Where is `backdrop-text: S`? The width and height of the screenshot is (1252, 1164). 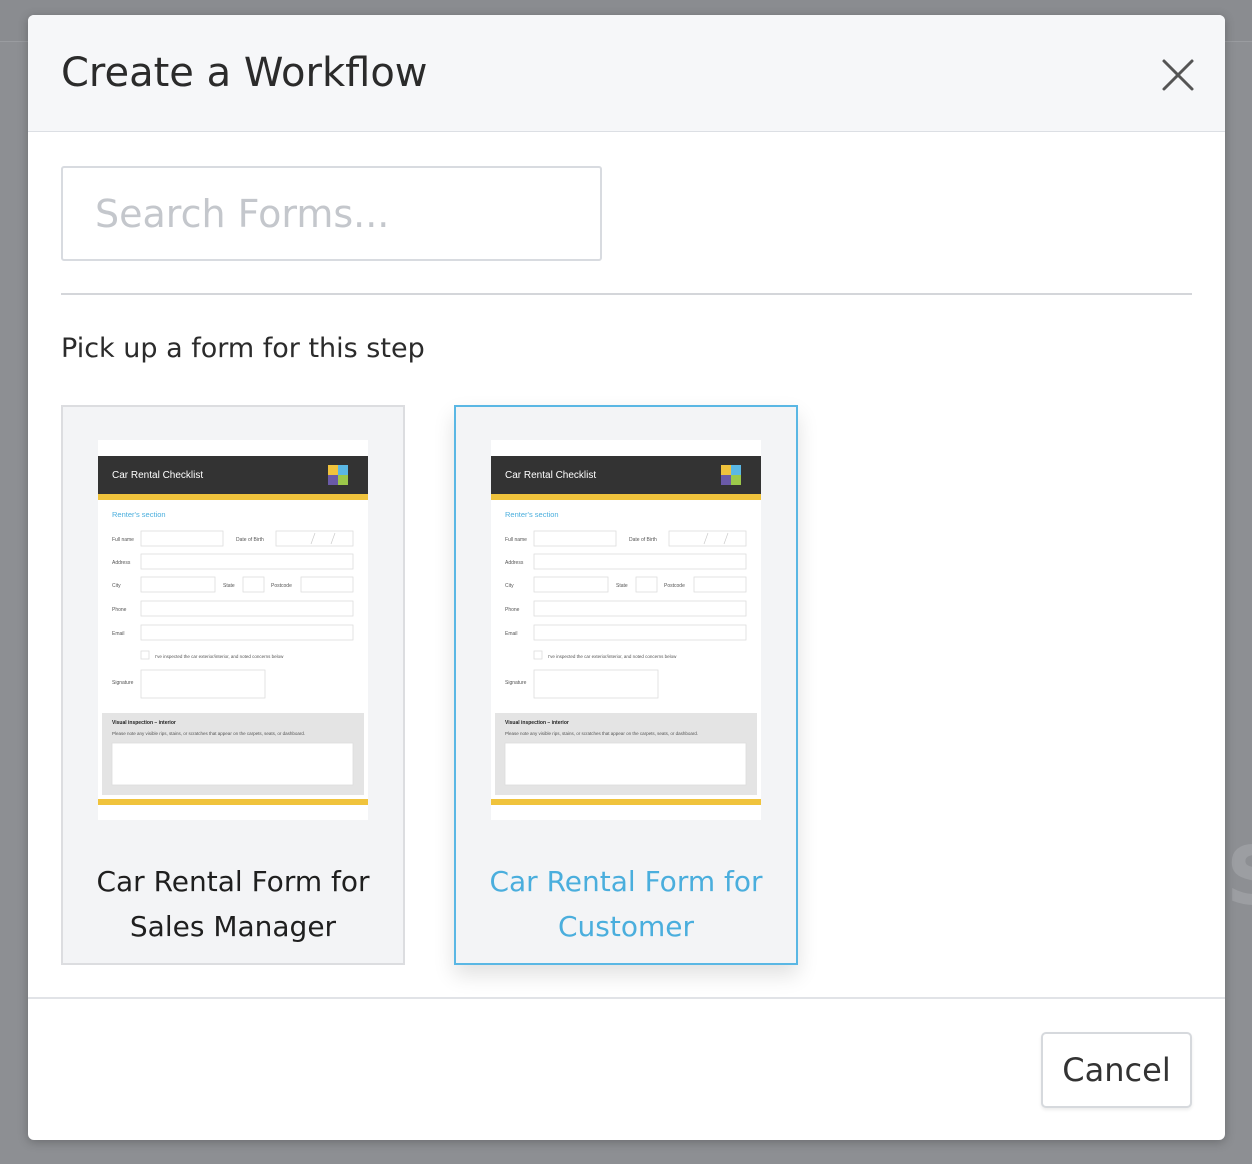 backdrop-text: S is located at coordinates (1239, 876).